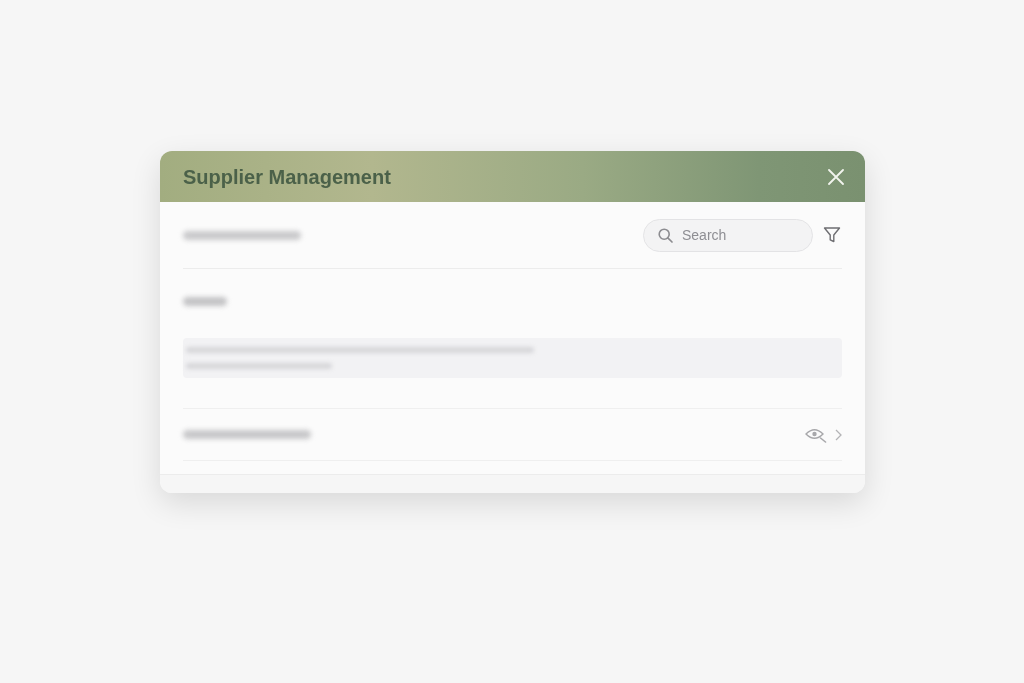  I want to click on eye-magnifier-icon, so click(816, 434).